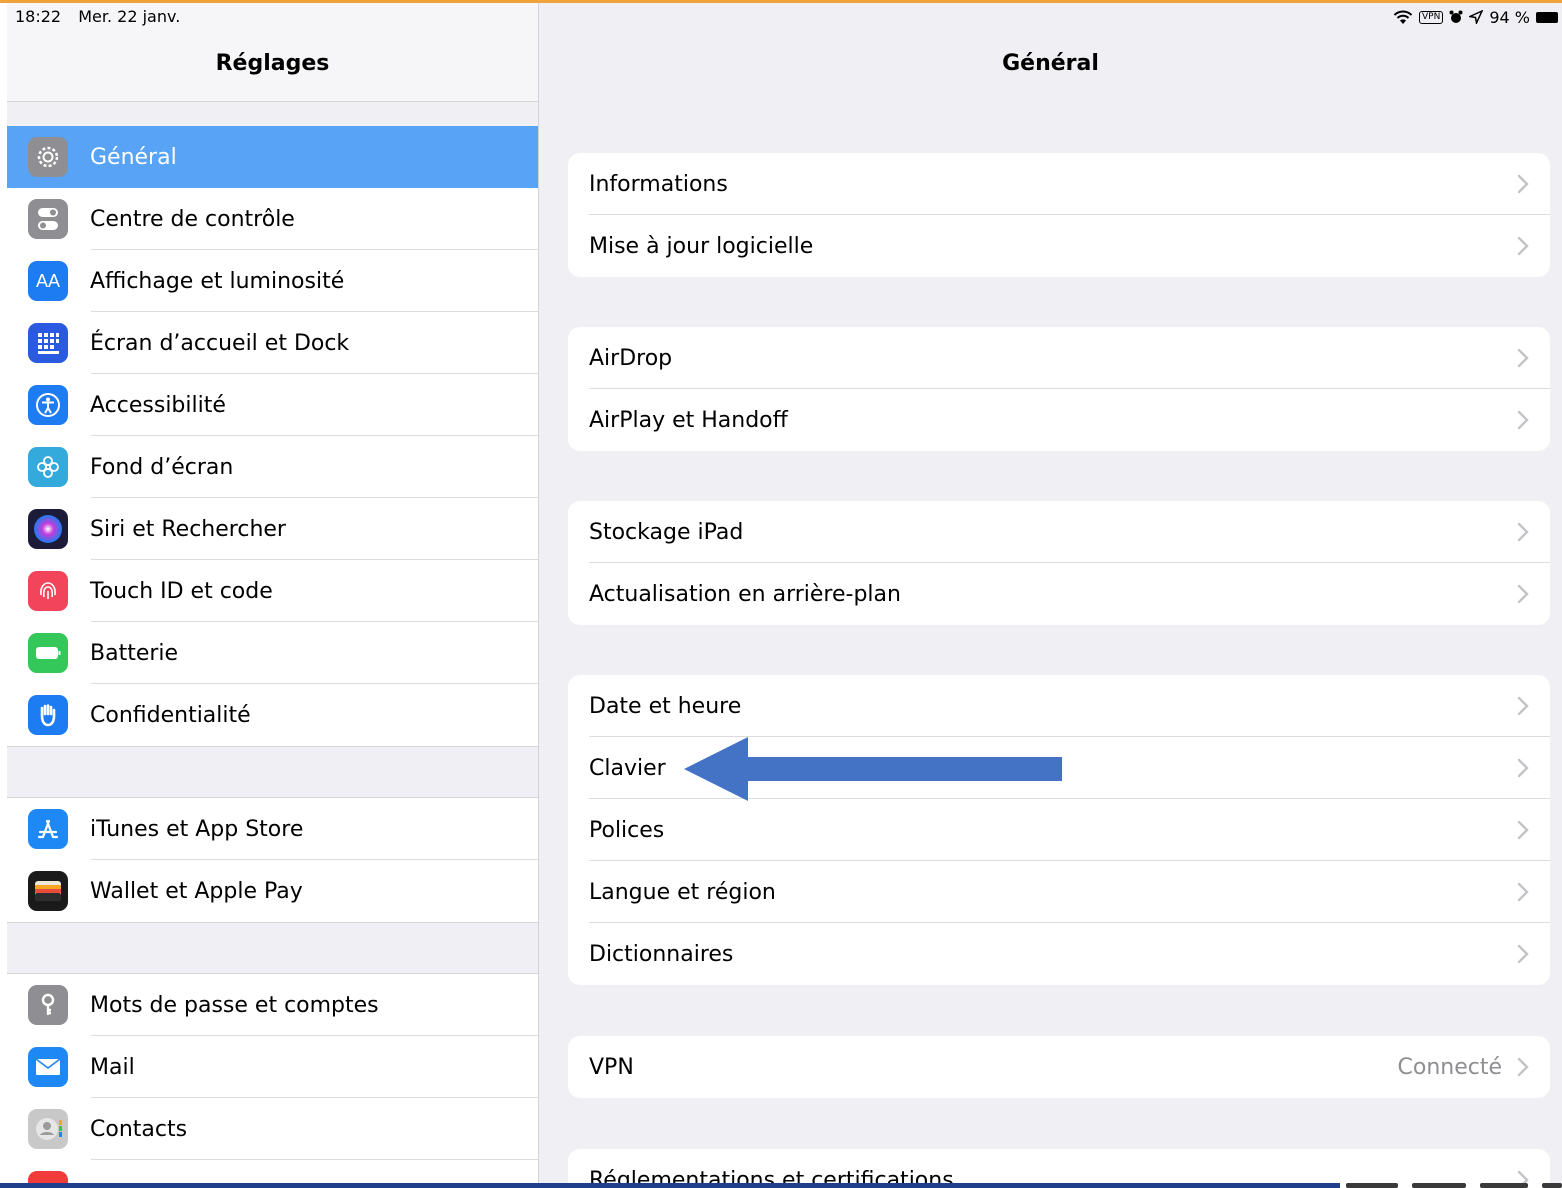 The image size is (1562, 1188). I want to click on sidebar-item-calendar, so click(272, 1171).